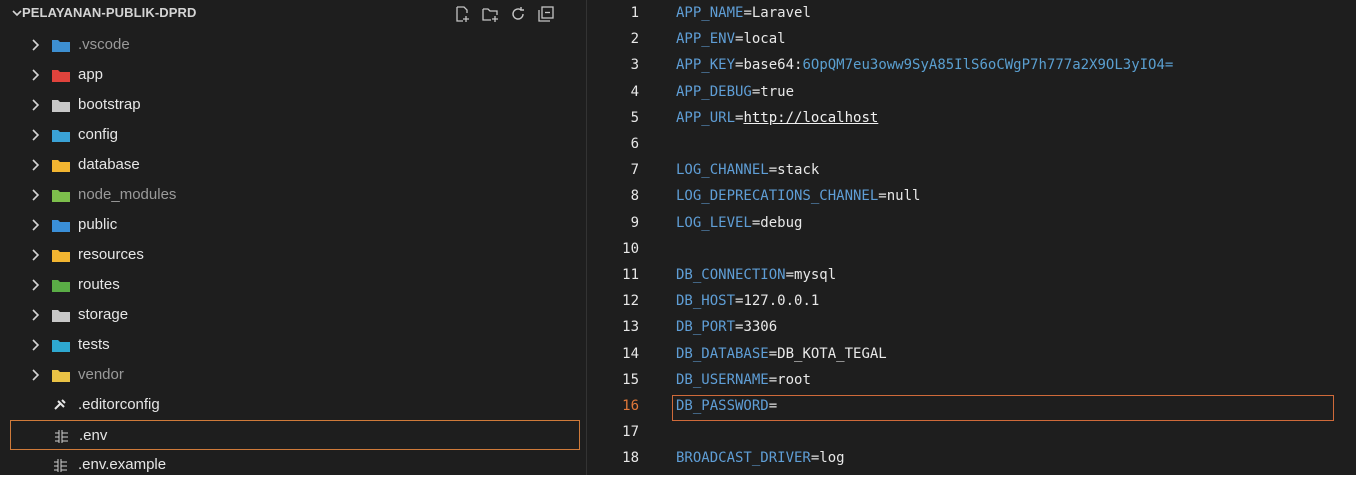 Image resolution: width=1356 pixels, height=480 pixels. I want to click on tree-item-label: node_modules, so click(127, 194).